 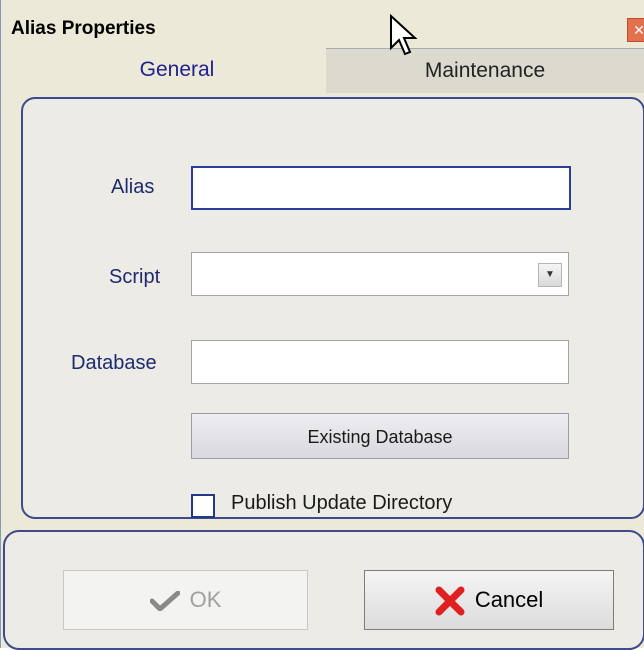 What do you see at coordinates (135, 277) in the screenshot?
I see `script-label: Script` at bounding box center [135, 277].